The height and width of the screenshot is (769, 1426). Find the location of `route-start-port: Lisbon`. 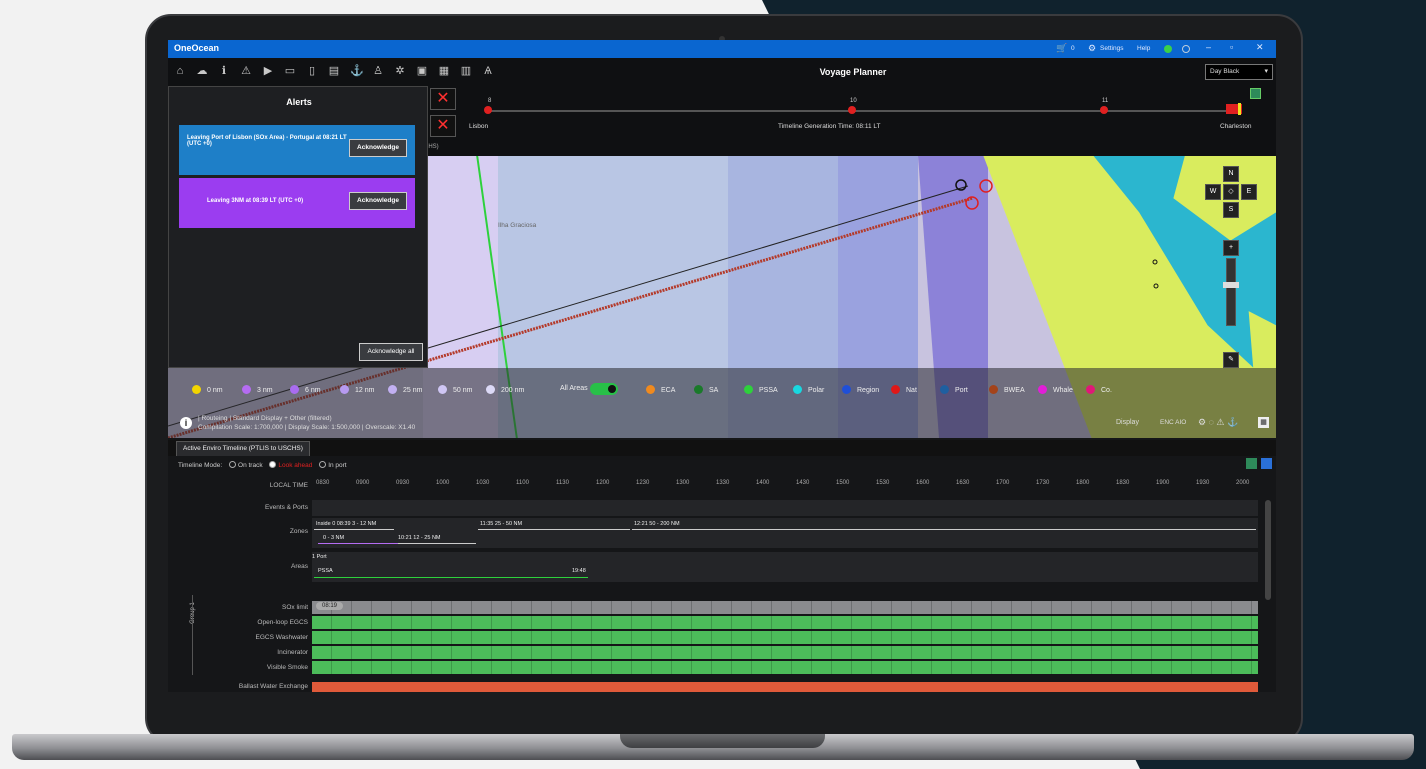

route-start-port: Lisbon is located at coordinates (479, 126).